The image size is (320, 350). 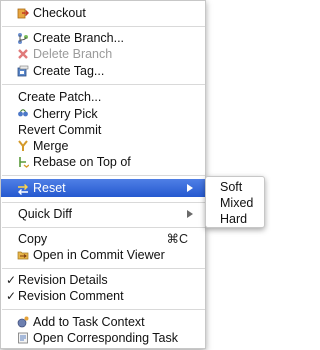 What do you see at coordinates (71, 296) in the screenshot?
I see `menu-item-label: Revision Comment` at bounding box center [71, 296].